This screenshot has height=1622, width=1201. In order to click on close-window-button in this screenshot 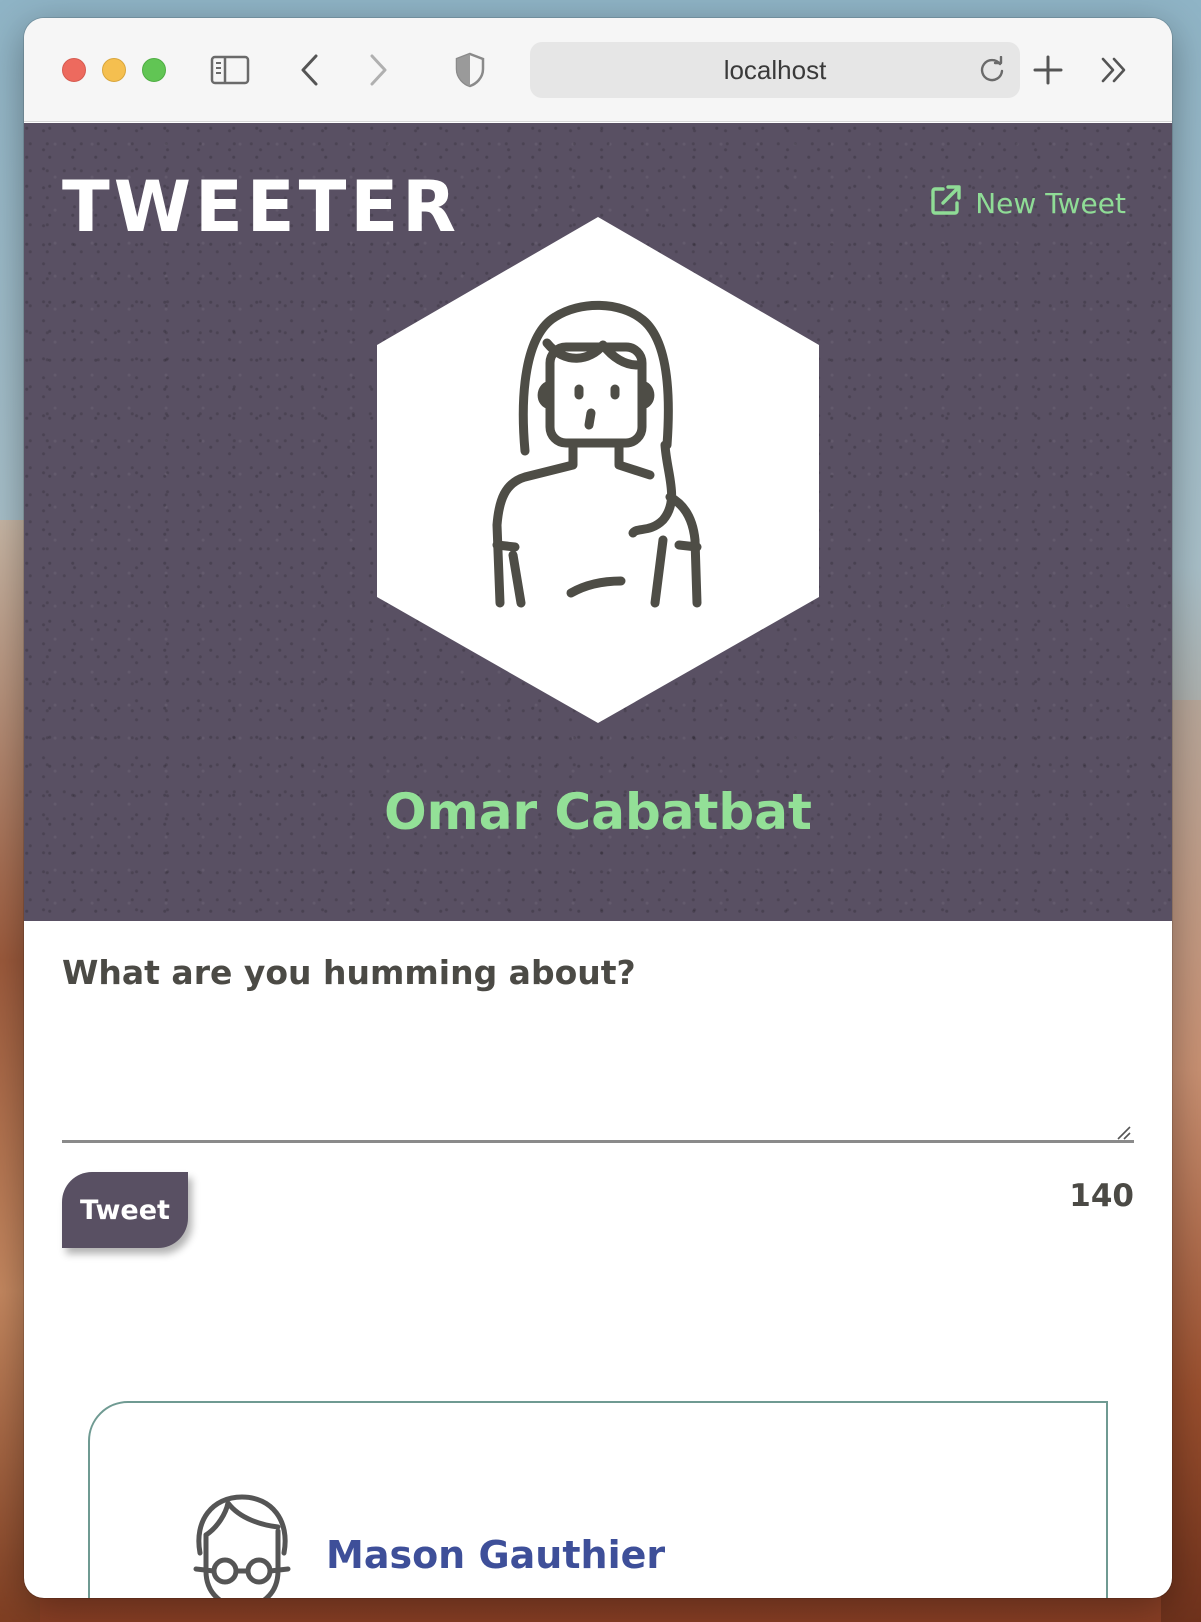, I will do `click(74, 70)`.